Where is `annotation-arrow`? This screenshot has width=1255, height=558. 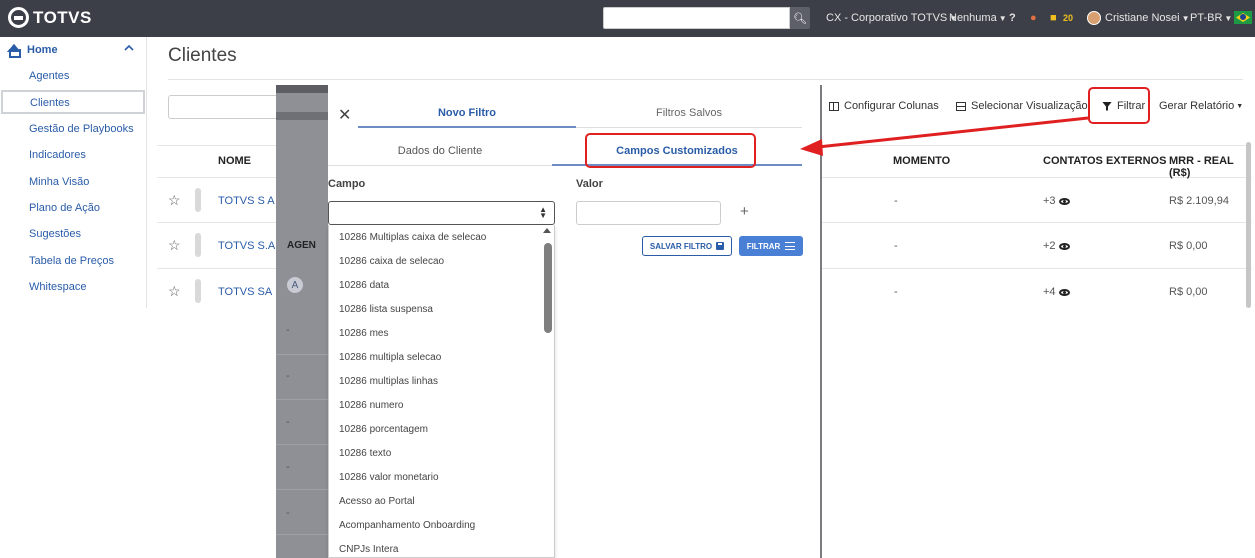
annotation-arrow is located at coordinates (944, 136).